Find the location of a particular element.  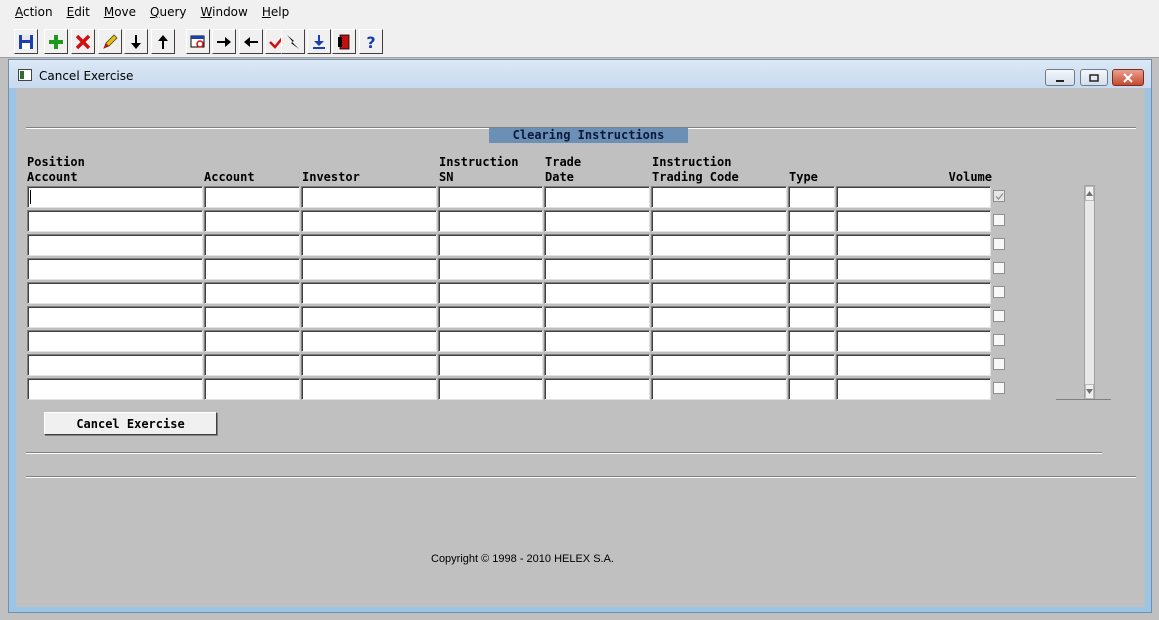

menu-window: Window is located at coordinates (224, 12).